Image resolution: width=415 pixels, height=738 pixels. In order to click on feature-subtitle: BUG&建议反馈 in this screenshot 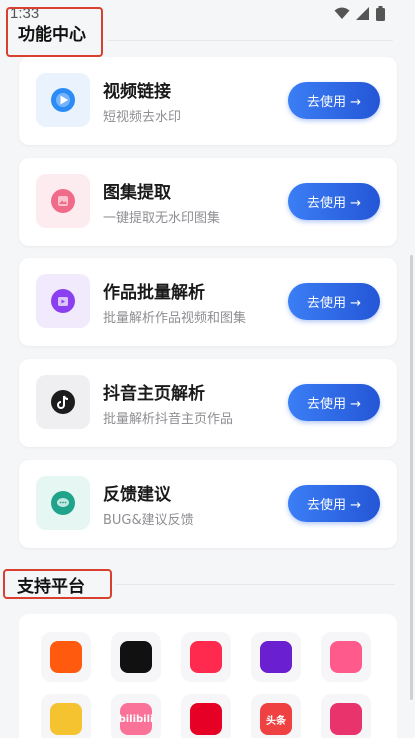, I will do `click(148, 520)`.